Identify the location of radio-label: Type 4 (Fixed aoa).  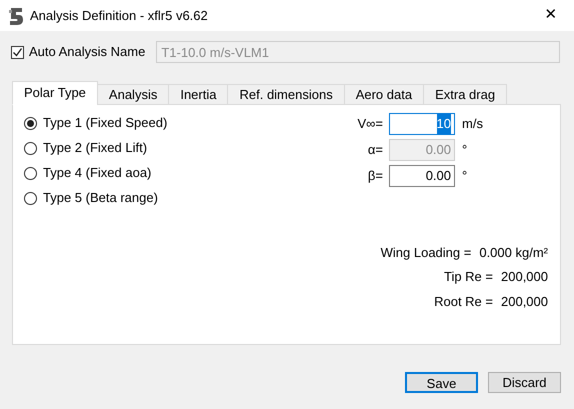
(97, 173).